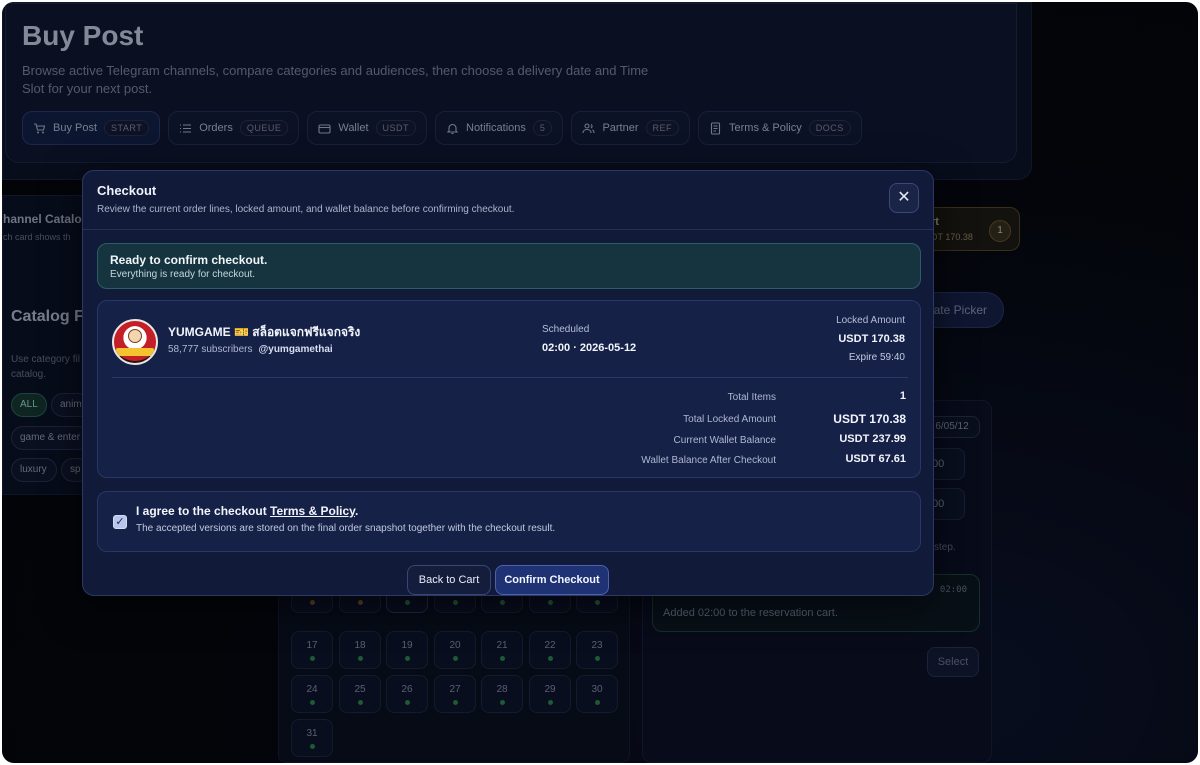  What do you see at coordinates (869, 419) in the screenshot?
I see `summary-value: USDT 170.38` at bounding box center [869, 419].